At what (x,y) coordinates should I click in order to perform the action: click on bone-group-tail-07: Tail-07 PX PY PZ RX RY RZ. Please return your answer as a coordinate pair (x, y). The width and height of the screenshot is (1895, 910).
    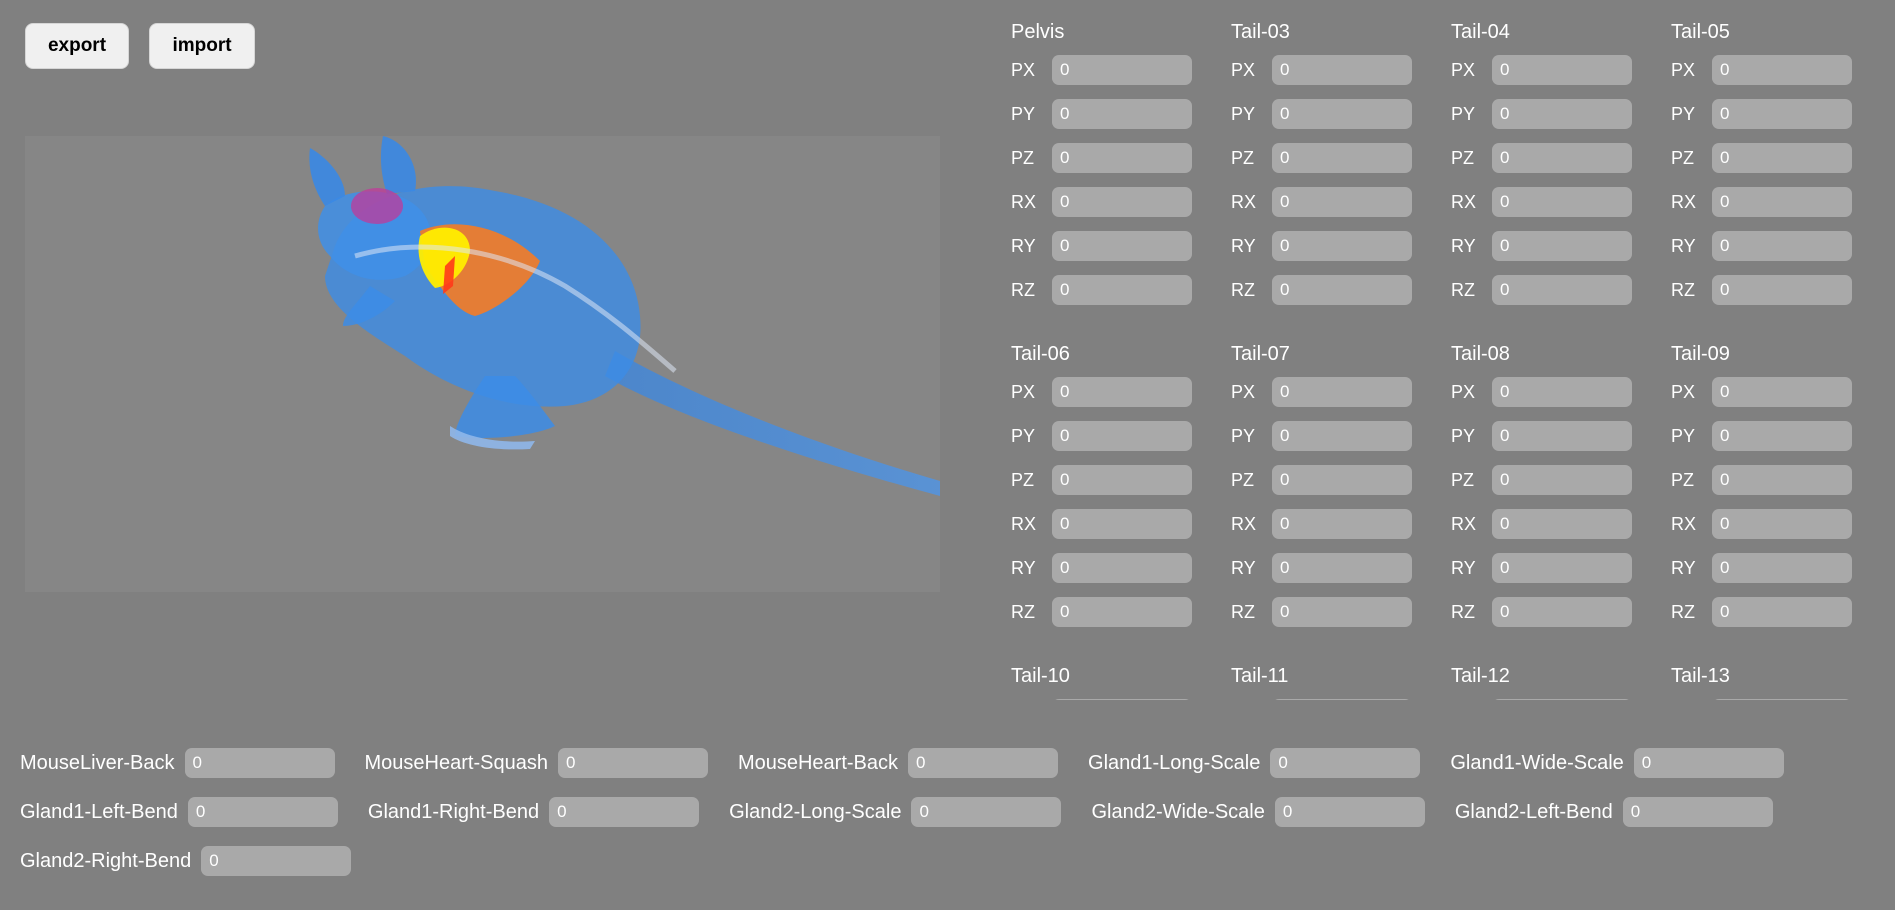
    Looking at the image, I should click on (1341, 485).